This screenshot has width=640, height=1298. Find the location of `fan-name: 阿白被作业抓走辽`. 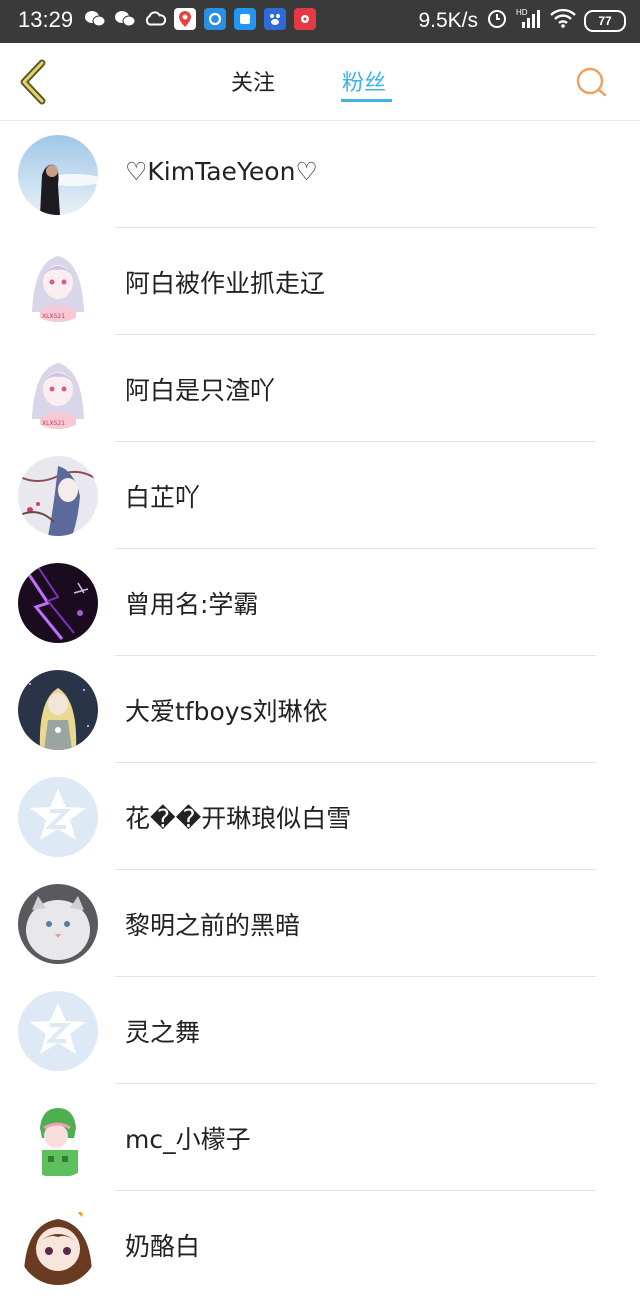

fan-name: 阿白被作业抓走辽 is located at coordinates (225, 283).